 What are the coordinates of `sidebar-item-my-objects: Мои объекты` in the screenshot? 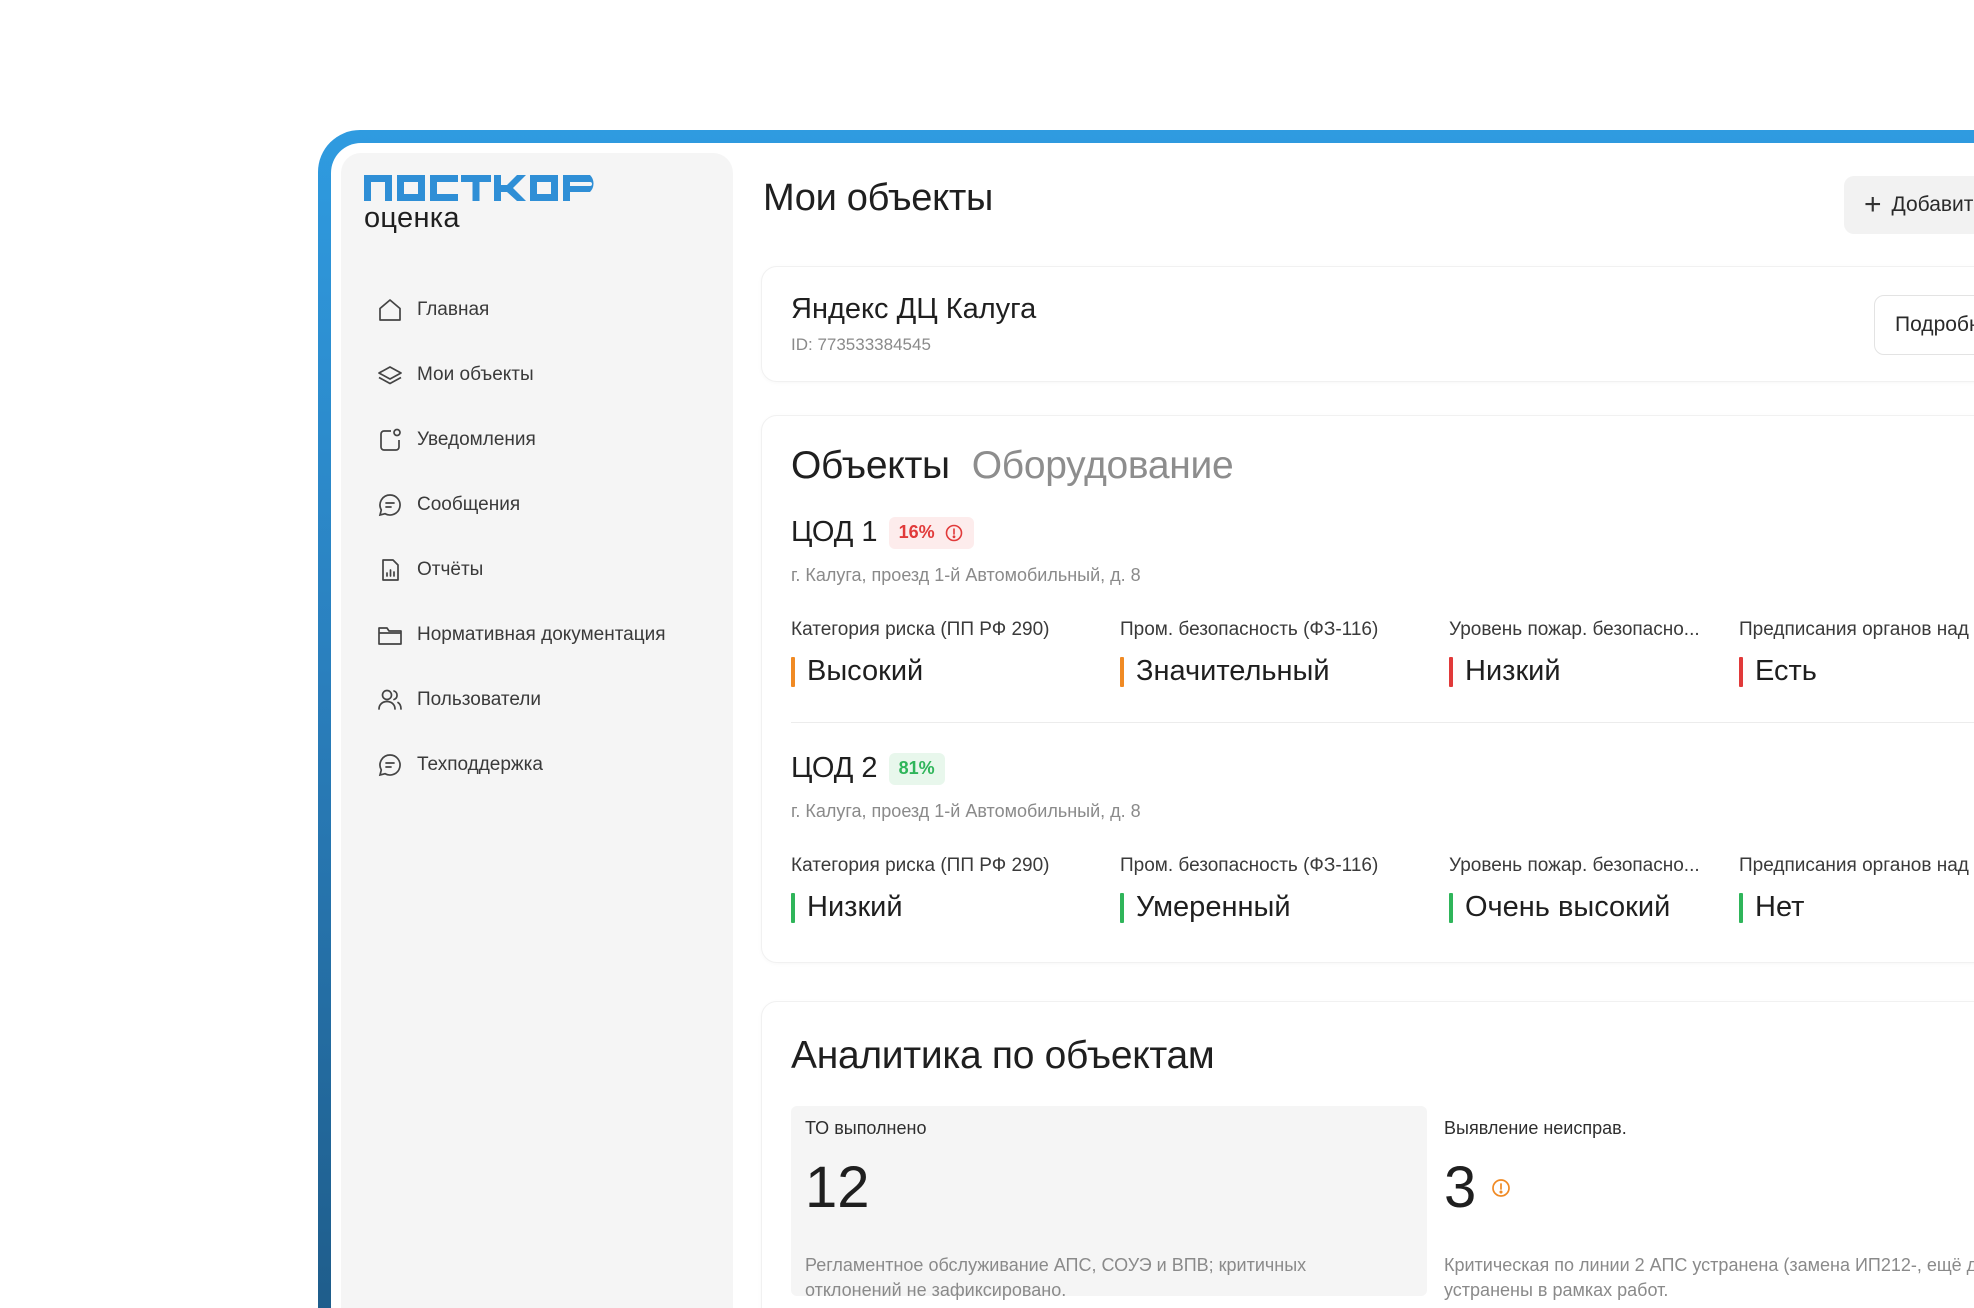 It's located at (545, 374).